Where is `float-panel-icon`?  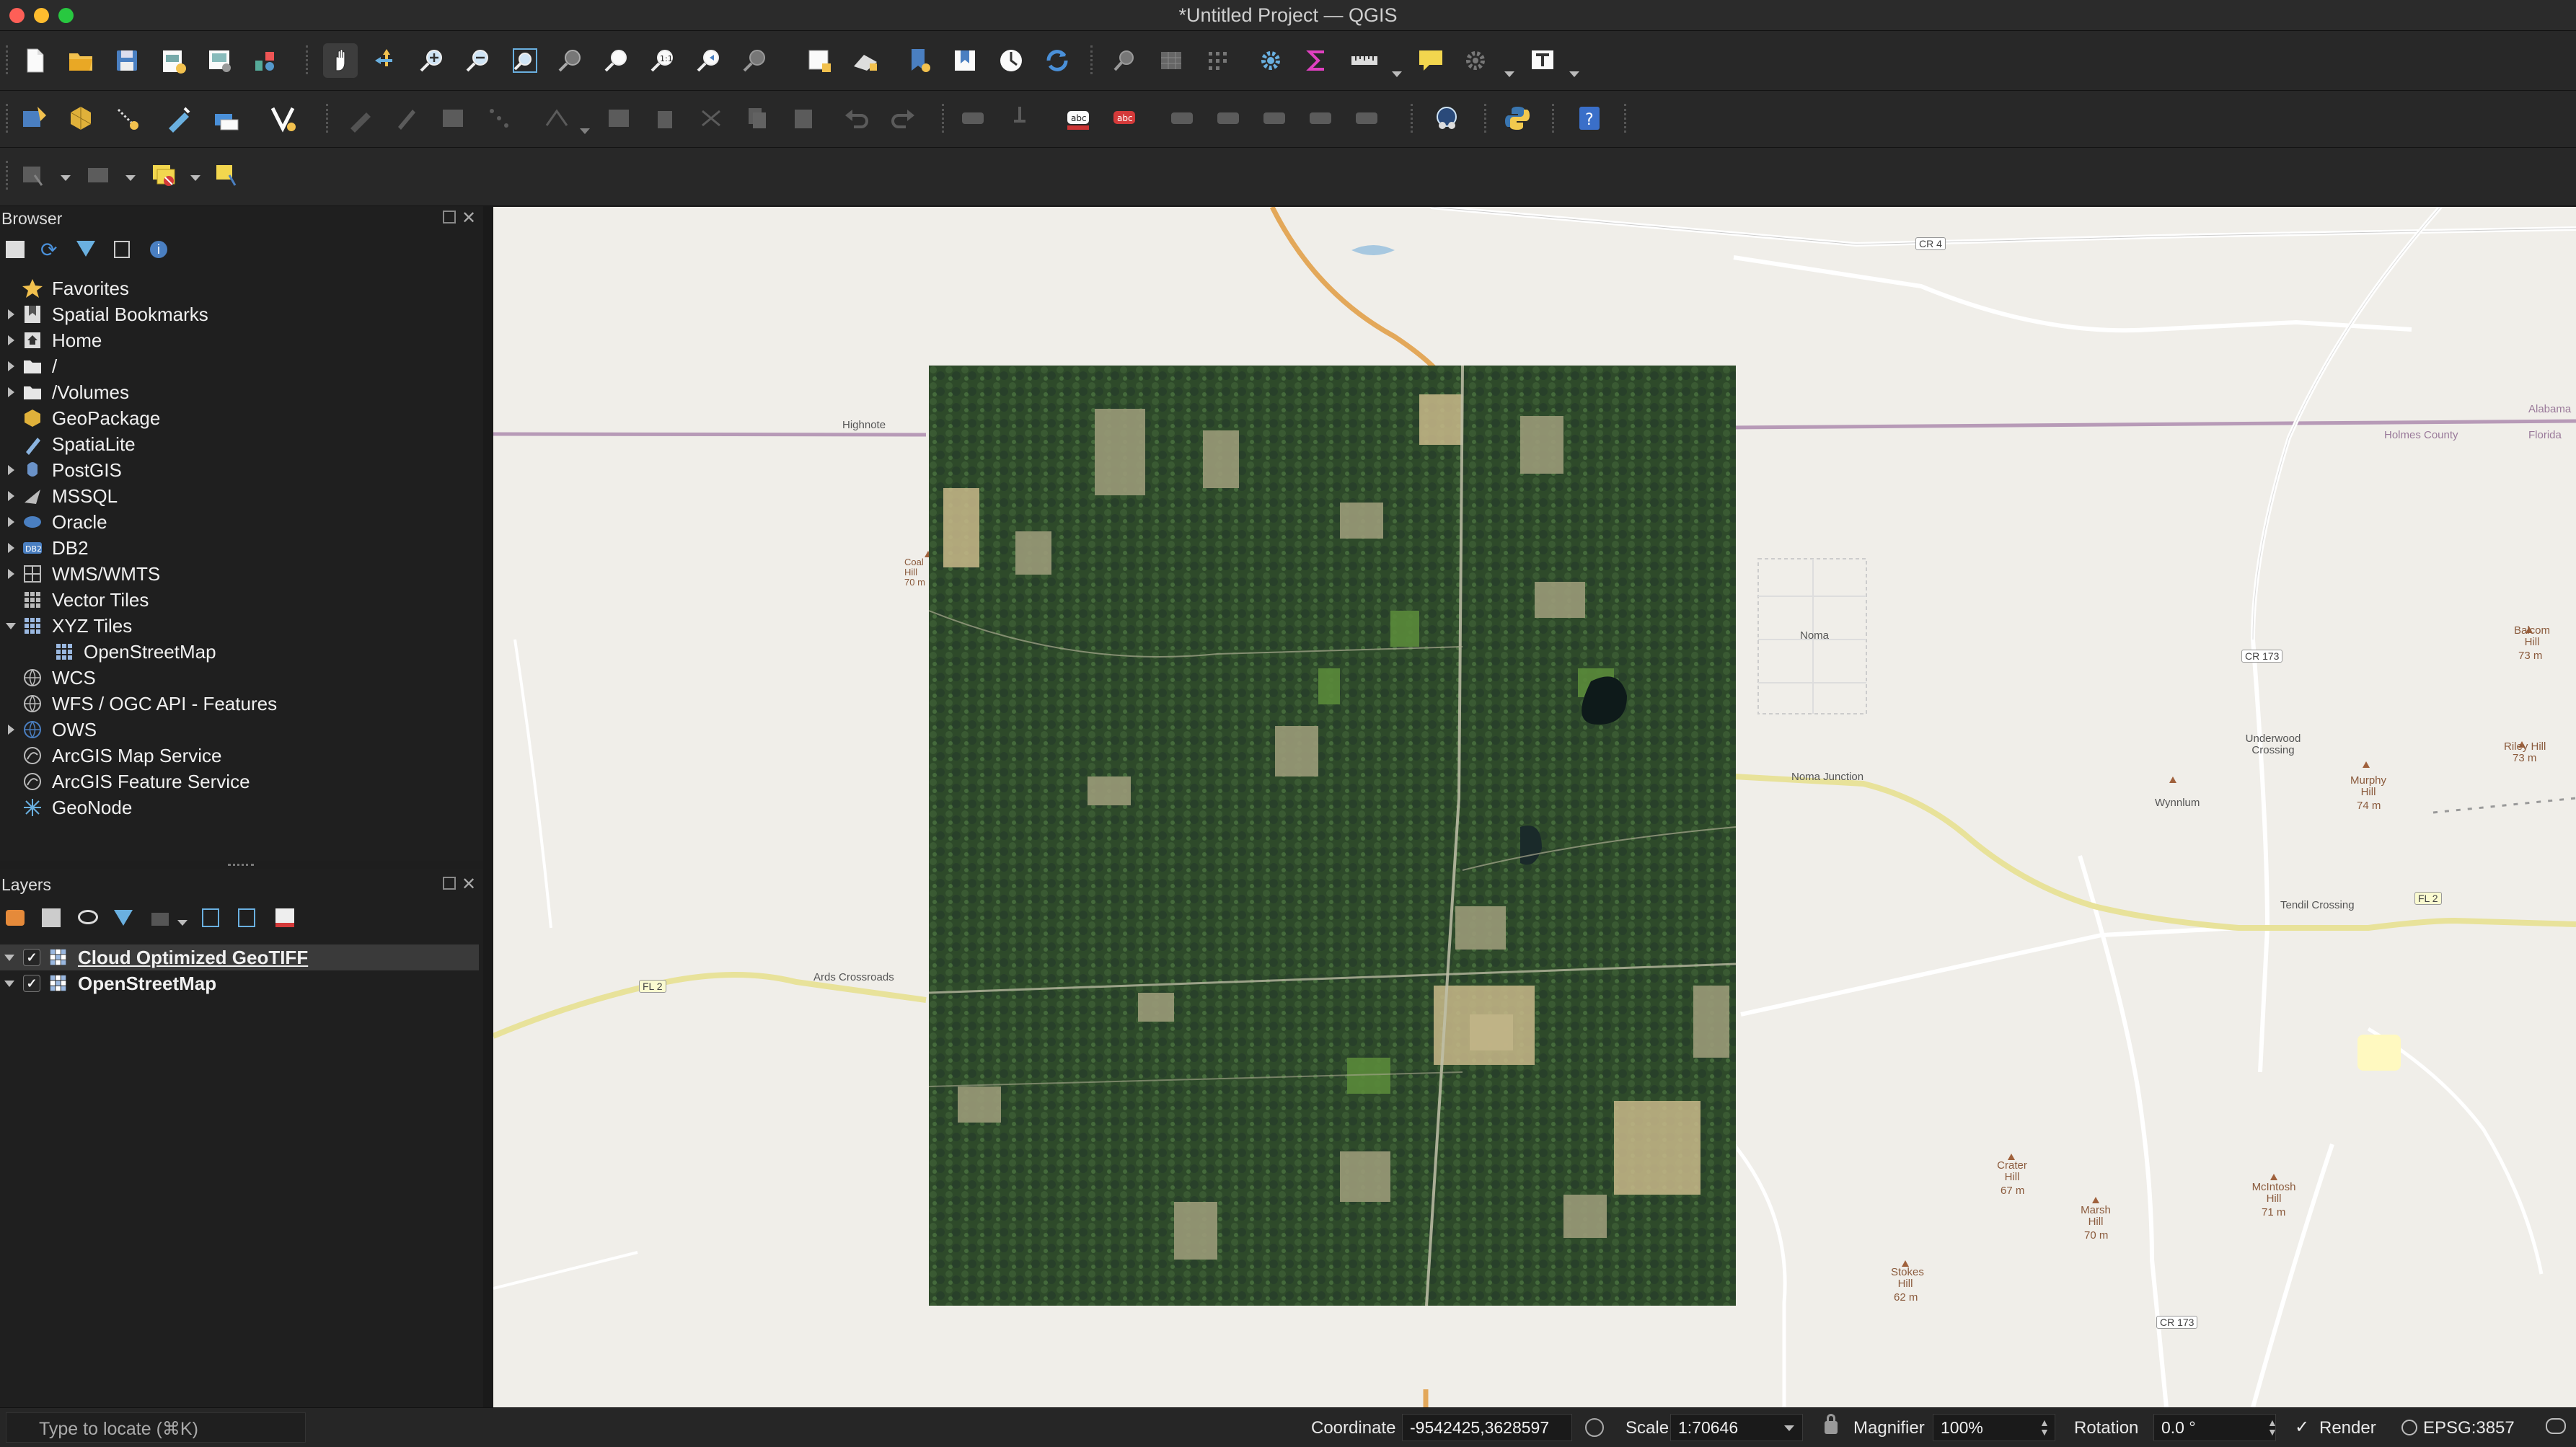 float-panel-icon is located at coordinates (449, 217).